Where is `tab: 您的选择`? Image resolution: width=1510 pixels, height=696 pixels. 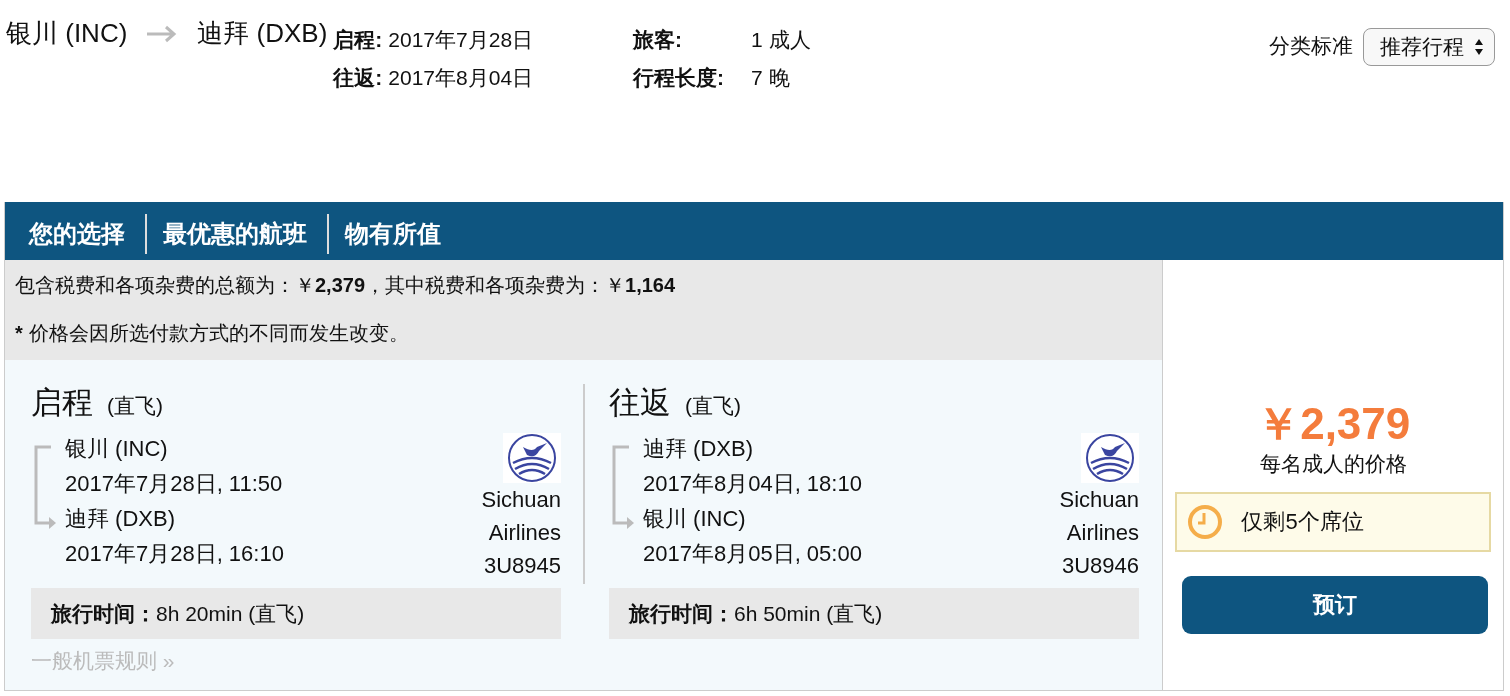
tab: 您的选择 is located at coordinates (80, 234).